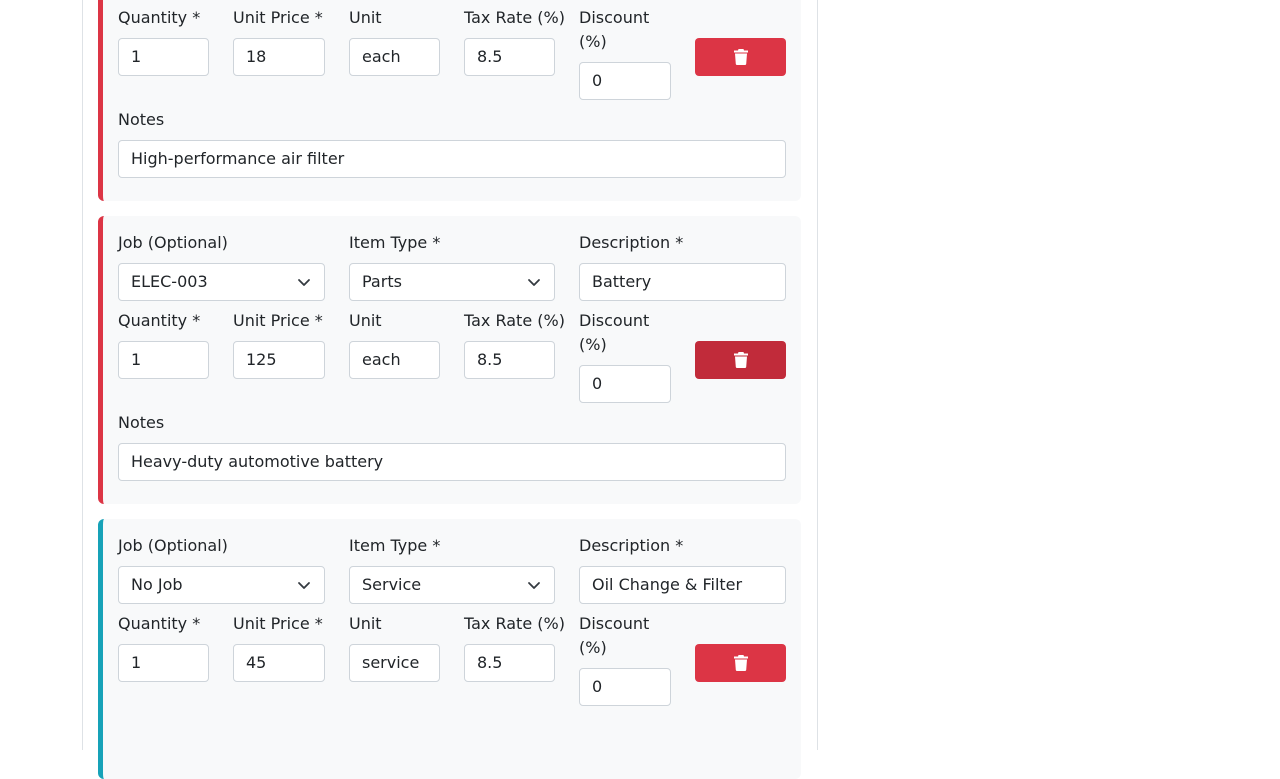 This screenshot has width=1280, height=779. I want to click on item-type-select-value: Service, so click(392, 584).